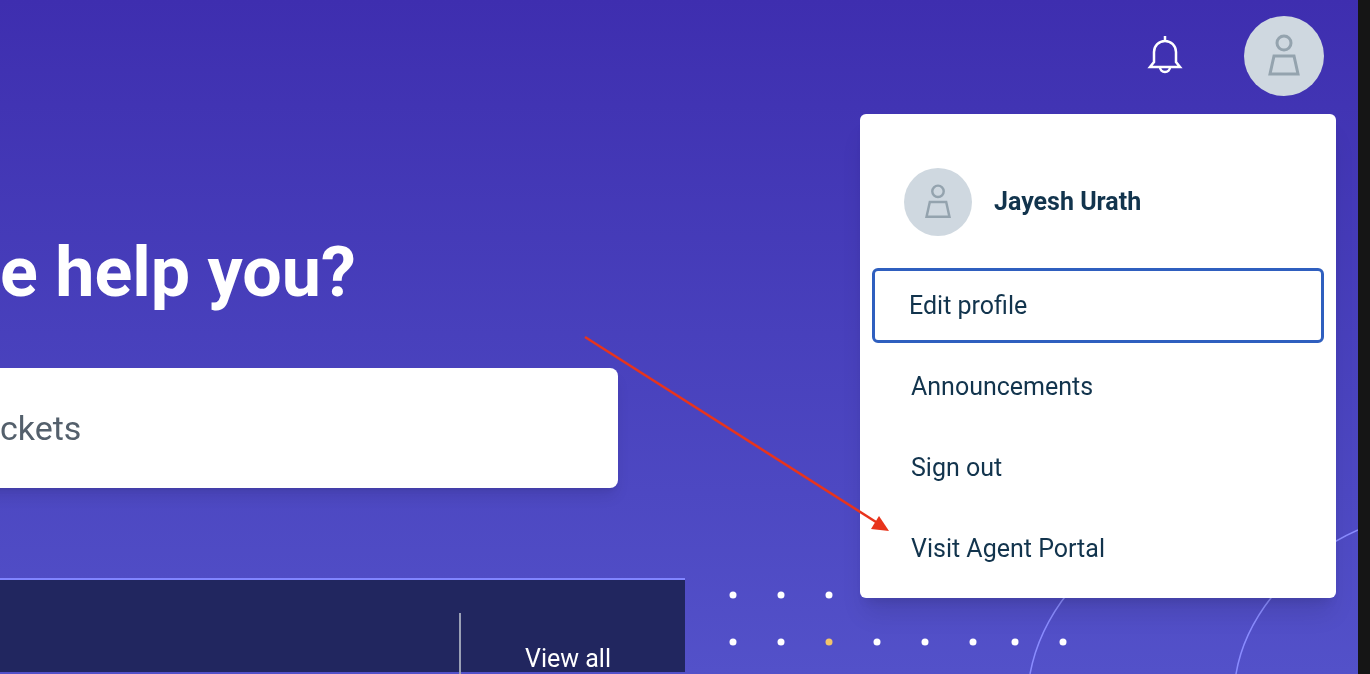 The height and width of the screenshot is (674, 1370). I want to click on user-name: Jayesh Urath, so click(1068, 202).